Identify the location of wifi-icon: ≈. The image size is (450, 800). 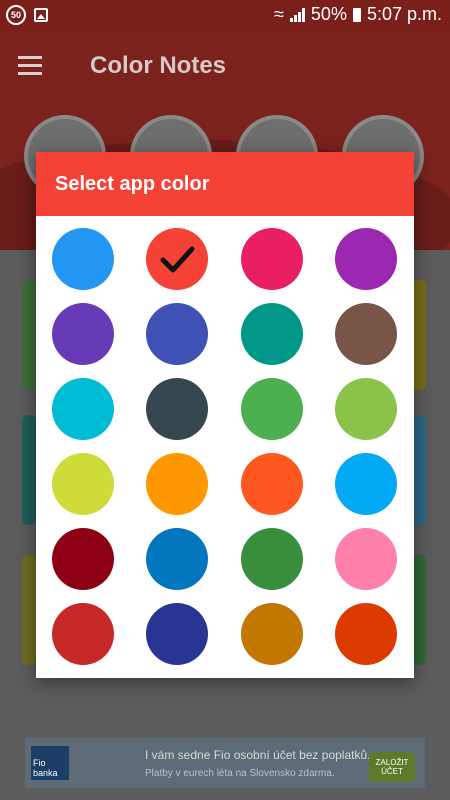
(279, 14).